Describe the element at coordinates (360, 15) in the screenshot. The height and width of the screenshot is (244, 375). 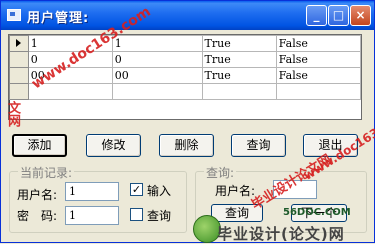
I see `close-button: ×` at that location.